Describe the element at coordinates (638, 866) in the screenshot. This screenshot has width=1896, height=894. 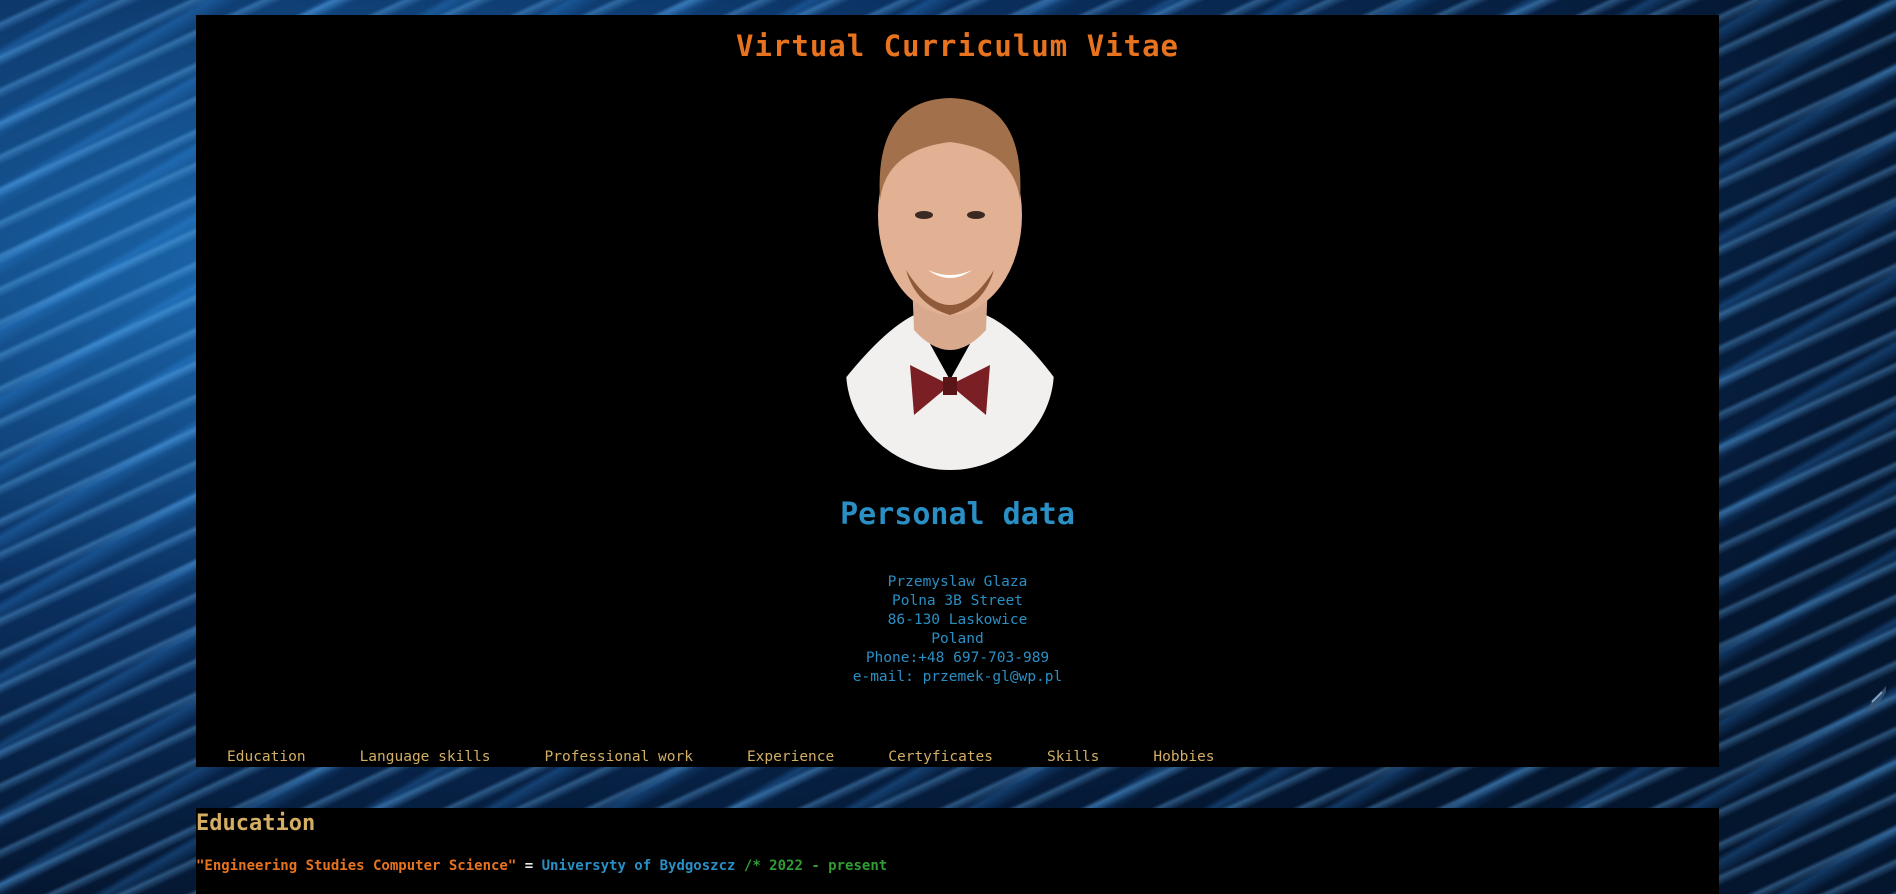
I see `education-school: Universyty of Bydgoszcz` at that location.